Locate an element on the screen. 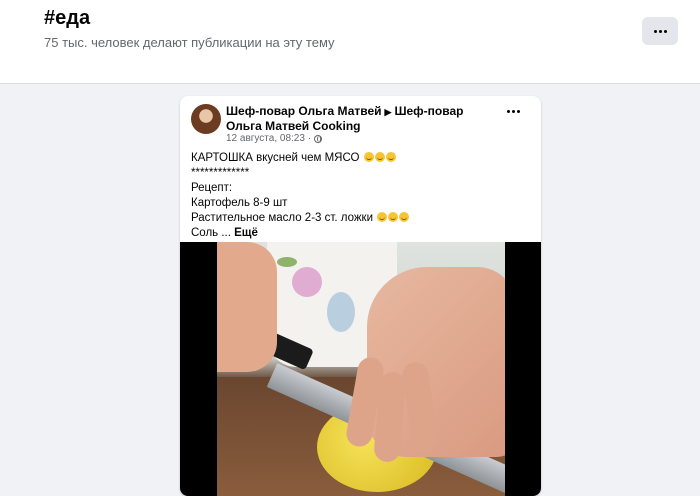 This screenshot has width=700, height=496. arrow-right-icon: ▶ is located at coordinates (388, 112).